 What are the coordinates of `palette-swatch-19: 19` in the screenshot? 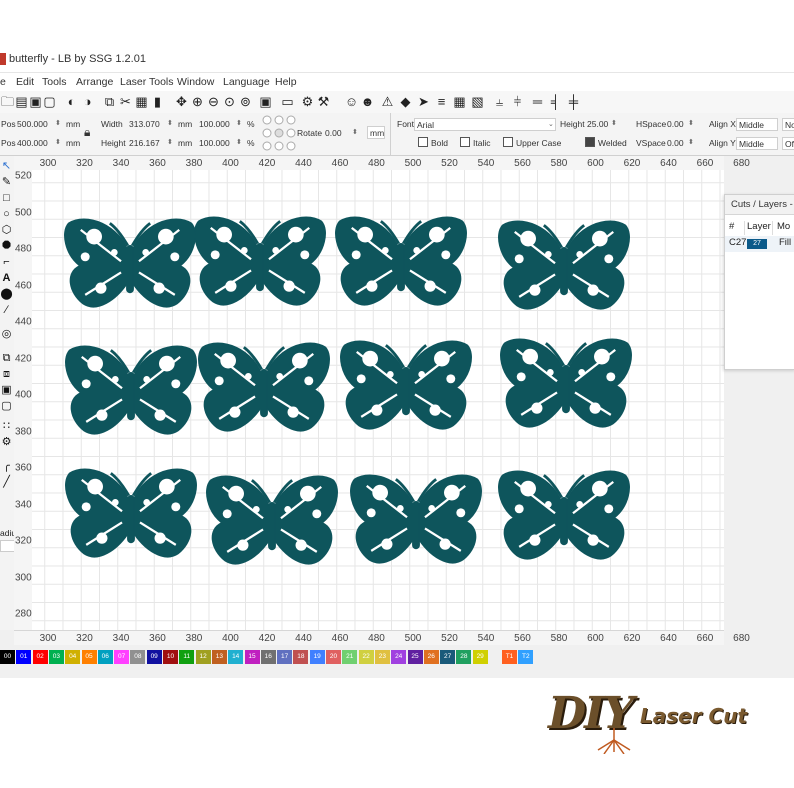 It's located at (317, 657).